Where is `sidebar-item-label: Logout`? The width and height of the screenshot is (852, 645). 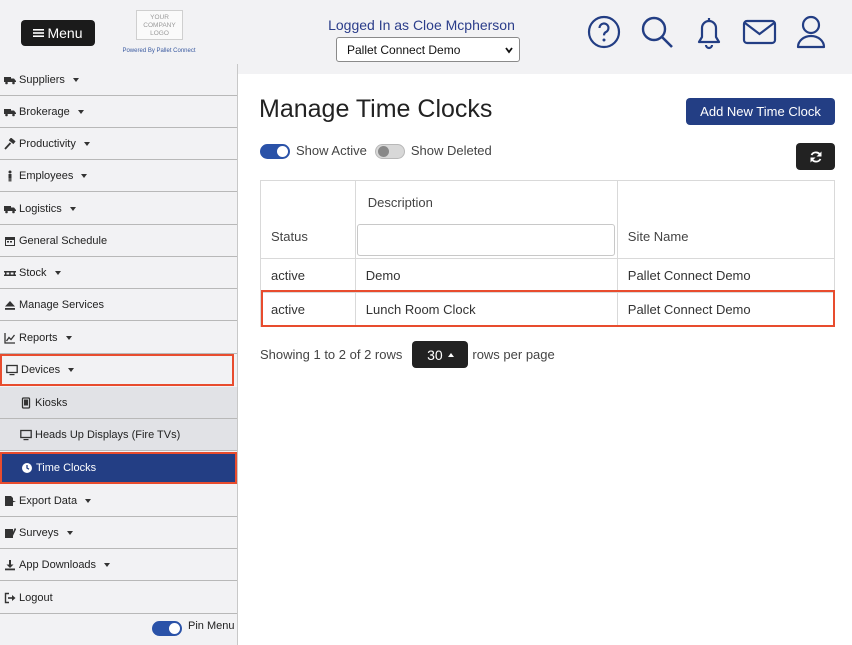 sidebar-item-label: Logout is located at coordinates (36, 597).